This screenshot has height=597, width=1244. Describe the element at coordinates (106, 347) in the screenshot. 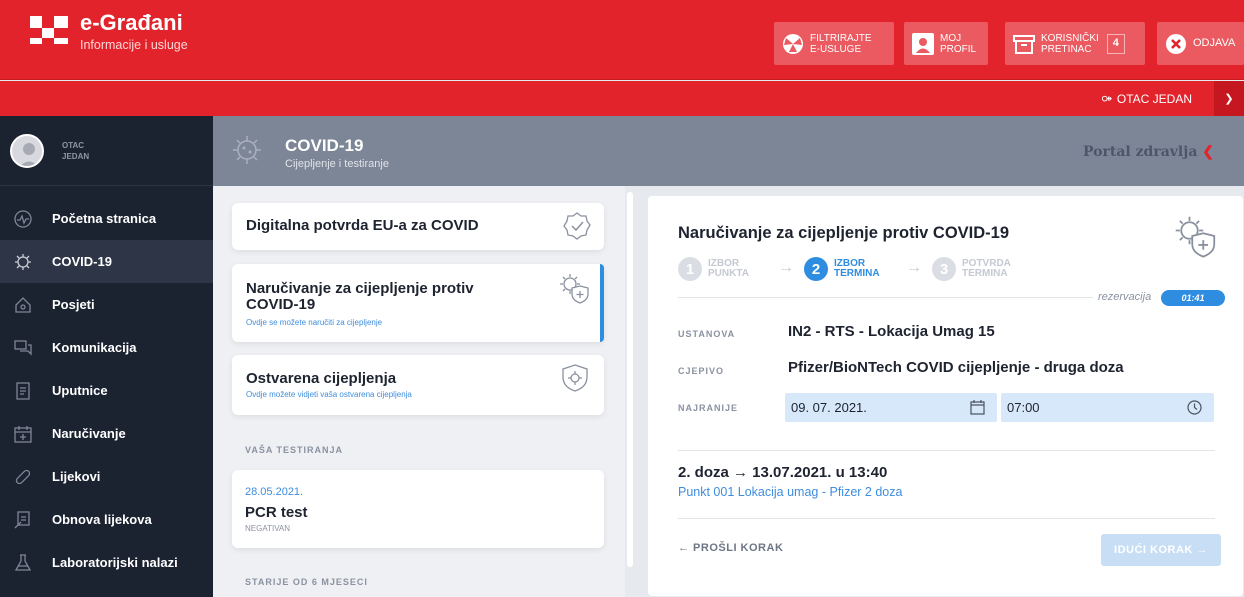

I see `sidebar-item-communication: Komunikacija` at that location.